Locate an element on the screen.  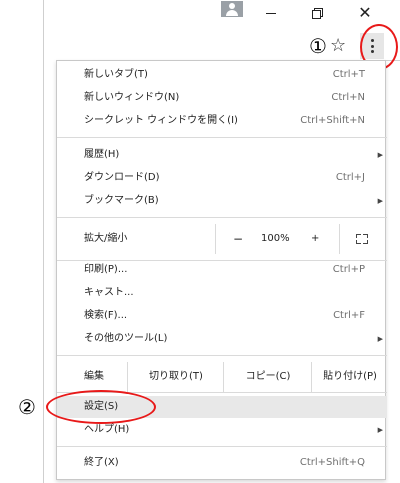
minimize-icon is located at coordinates (271, 13).